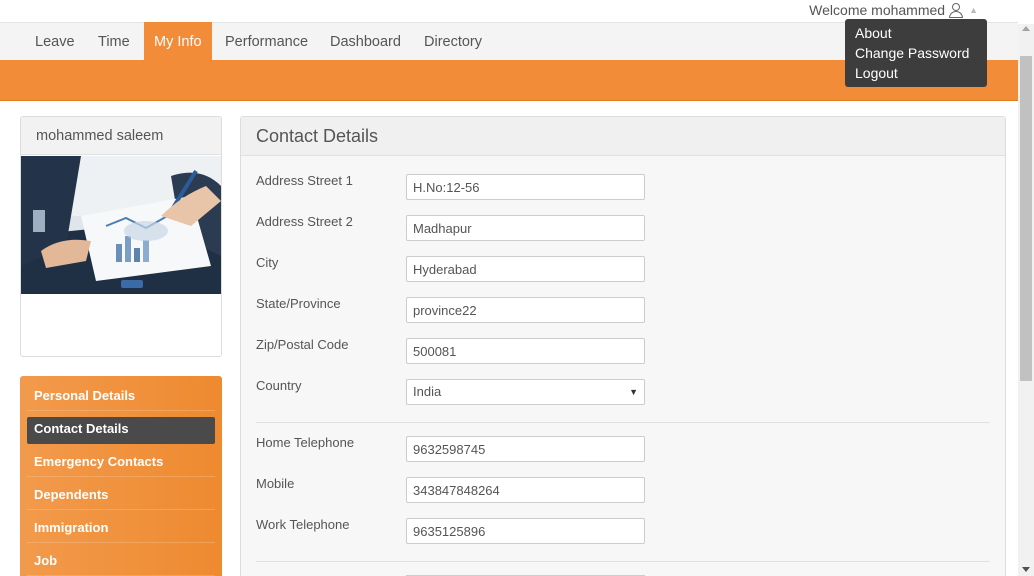 This screenshot has height=576, width=1034. Describe the element at coordinates (279, 385) in the screenshot. I see `country-label: Country` at that location.